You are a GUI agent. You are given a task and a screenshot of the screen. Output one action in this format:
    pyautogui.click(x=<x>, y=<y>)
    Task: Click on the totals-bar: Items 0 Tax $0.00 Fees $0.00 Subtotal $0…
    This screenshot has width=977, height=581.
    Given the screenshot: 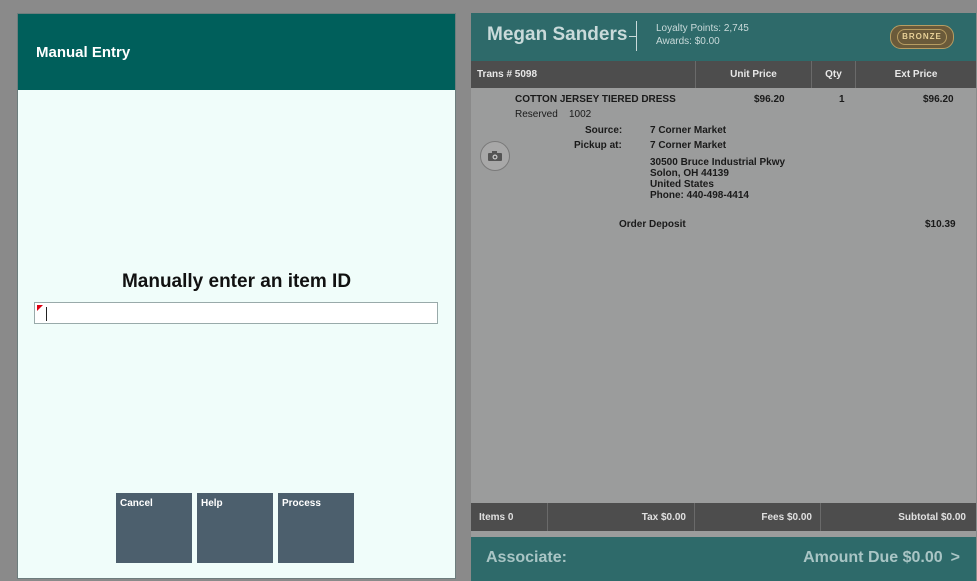 What is the action you would take?
    pyautogui.click(x=723, y=517)
    